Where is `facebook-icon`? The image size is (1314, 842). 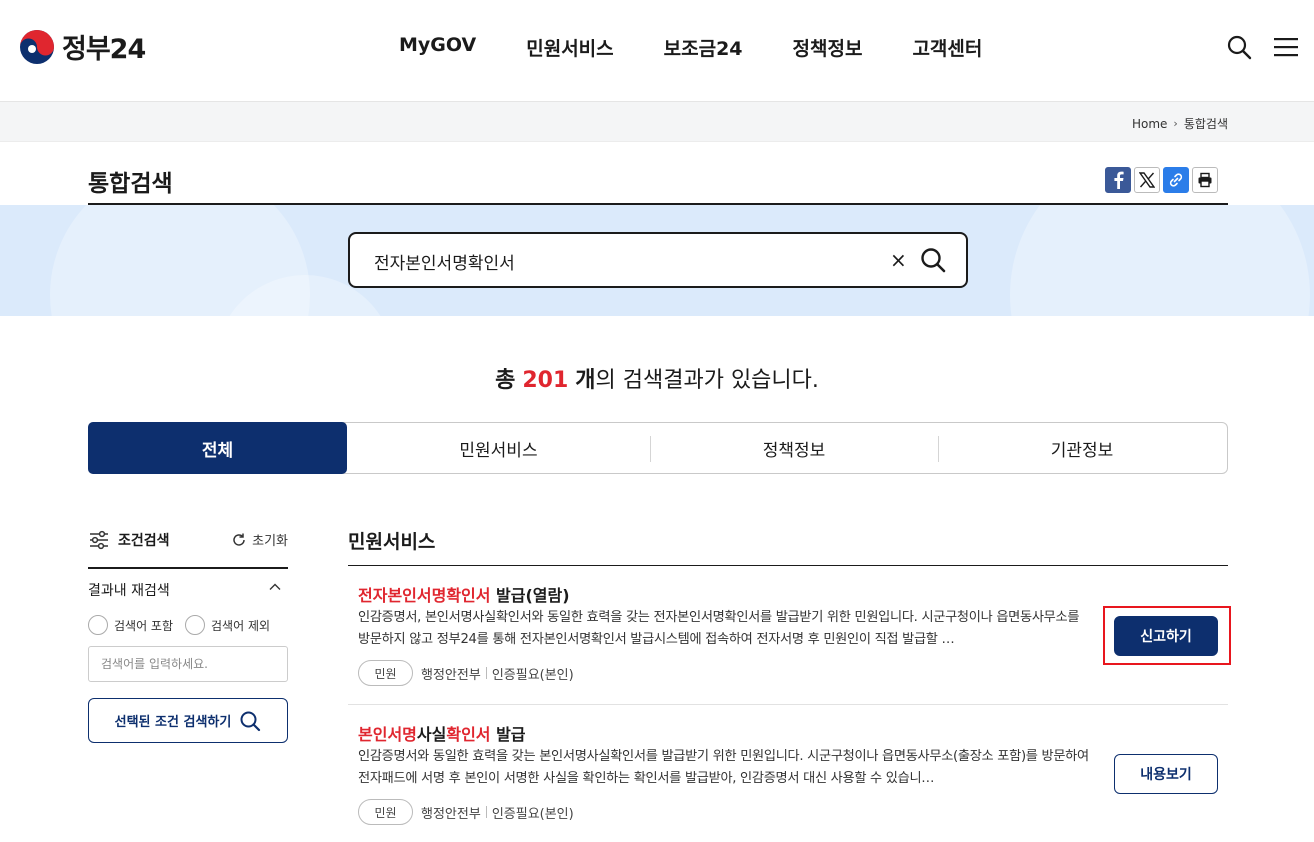 facebook-icon is located at coordinates (1119, 180).